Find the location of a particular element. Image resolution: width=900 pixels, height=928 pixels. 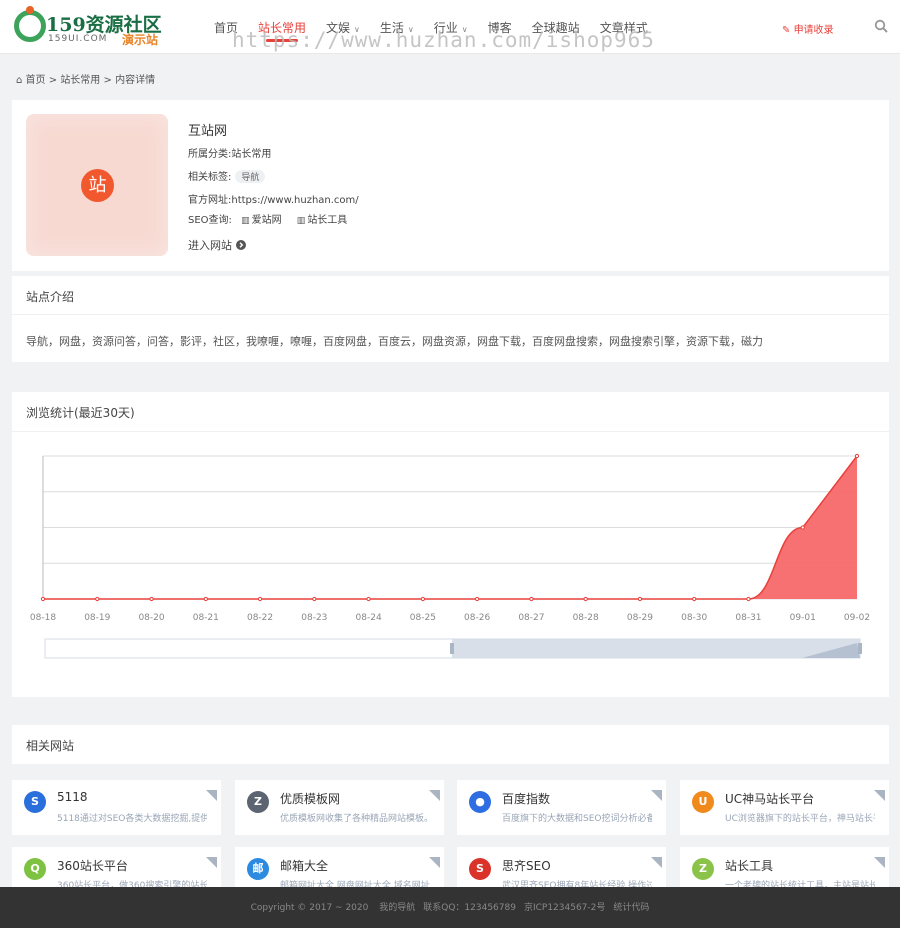

logo-sub-text: 159UI.COM is located at coordinates (78, 39).